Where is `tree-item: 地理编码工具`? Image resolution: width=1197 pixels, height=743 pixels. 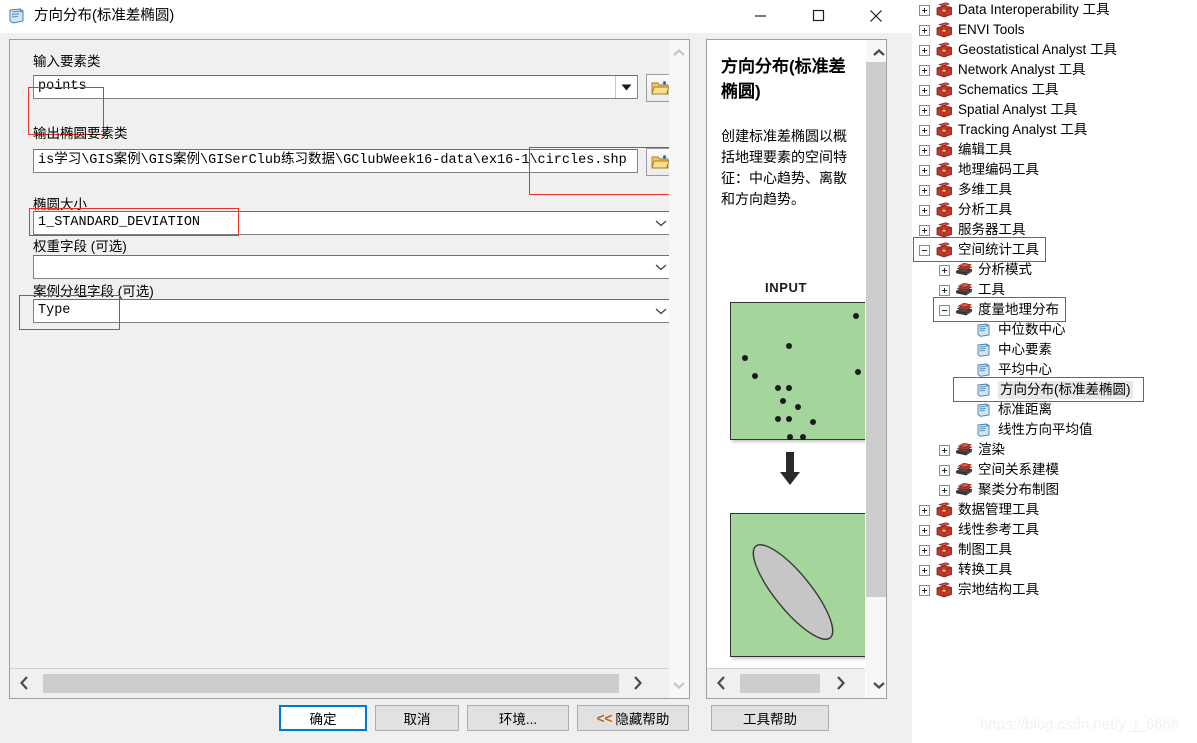 tree-item: 地理编码工具 is located at coordinates (979, 170).